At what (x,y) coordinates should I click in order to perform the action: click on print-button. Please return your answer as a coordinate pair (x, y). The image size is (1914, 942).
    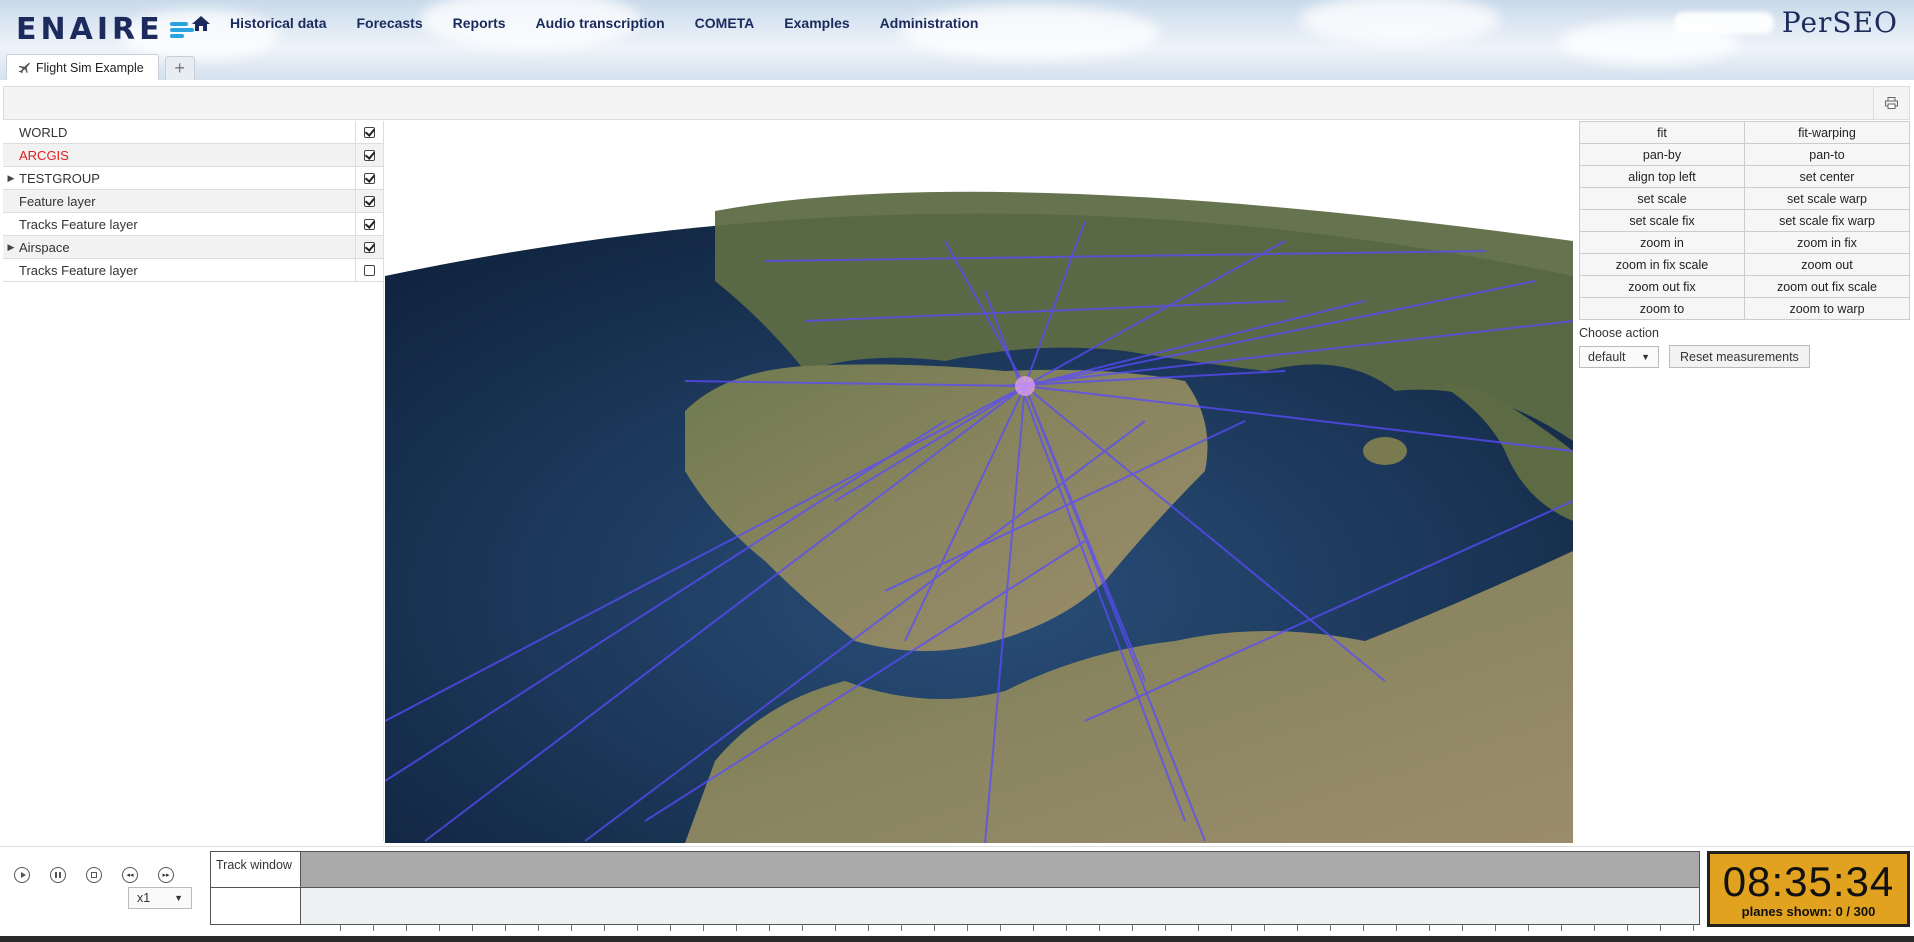
    Looking at the image, I should click on (1891, 103).